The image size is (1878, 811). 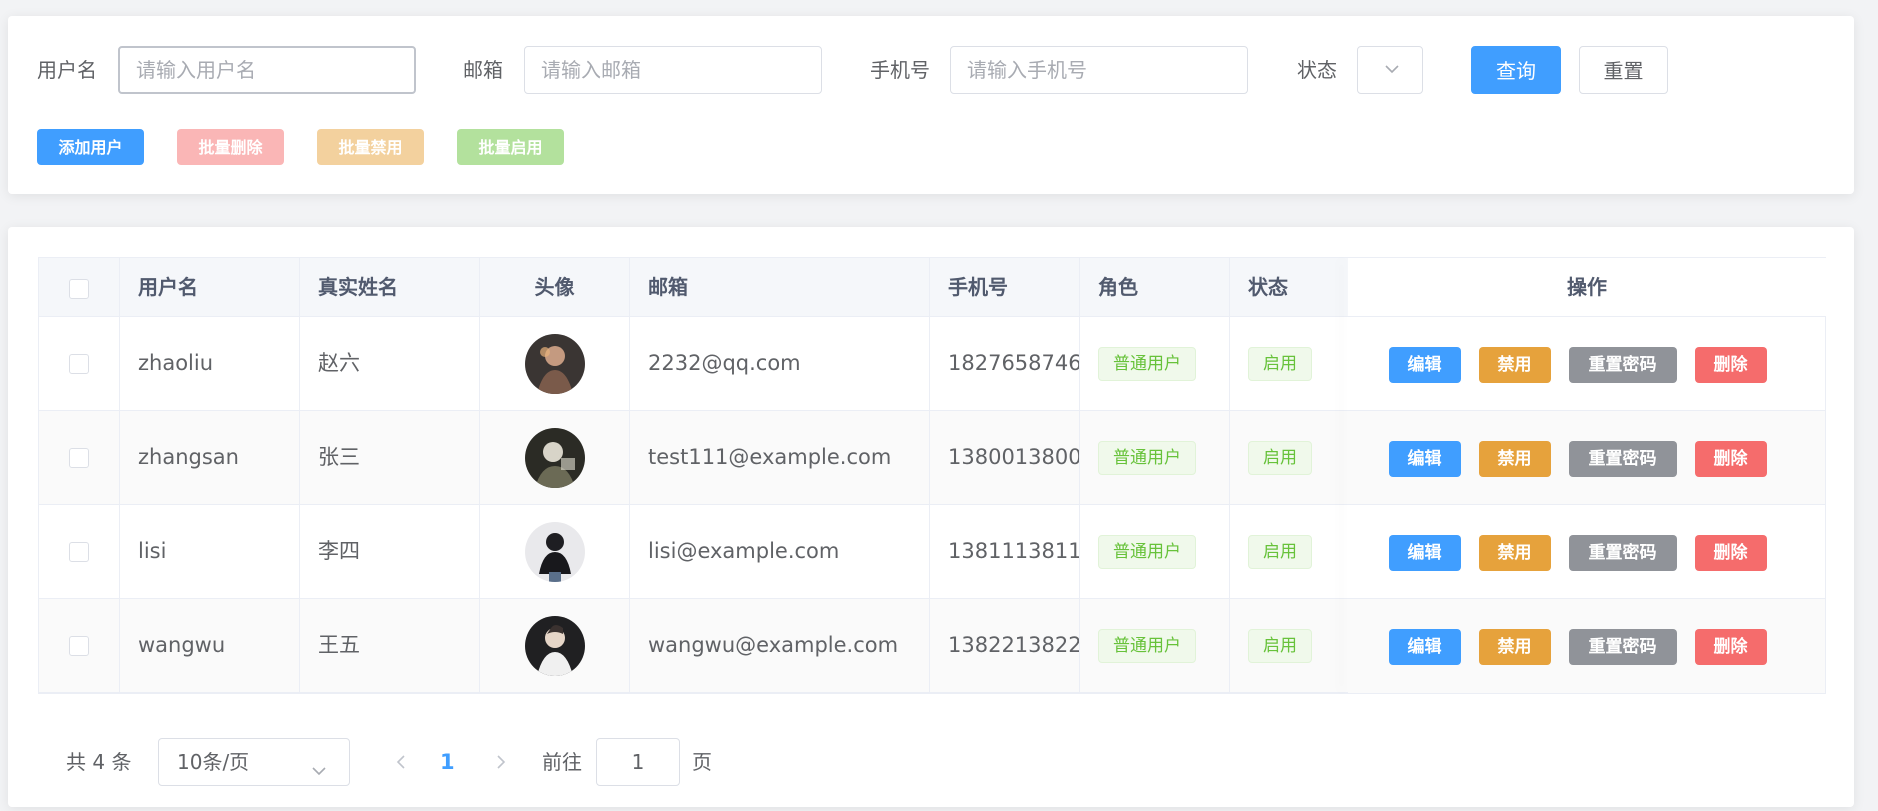 What do you see at coordinates (931, 762) in the screenshot?
I see `pagination: 共 4 条 10条/页 1 前往 1 页` at bounding box center [931, 762].